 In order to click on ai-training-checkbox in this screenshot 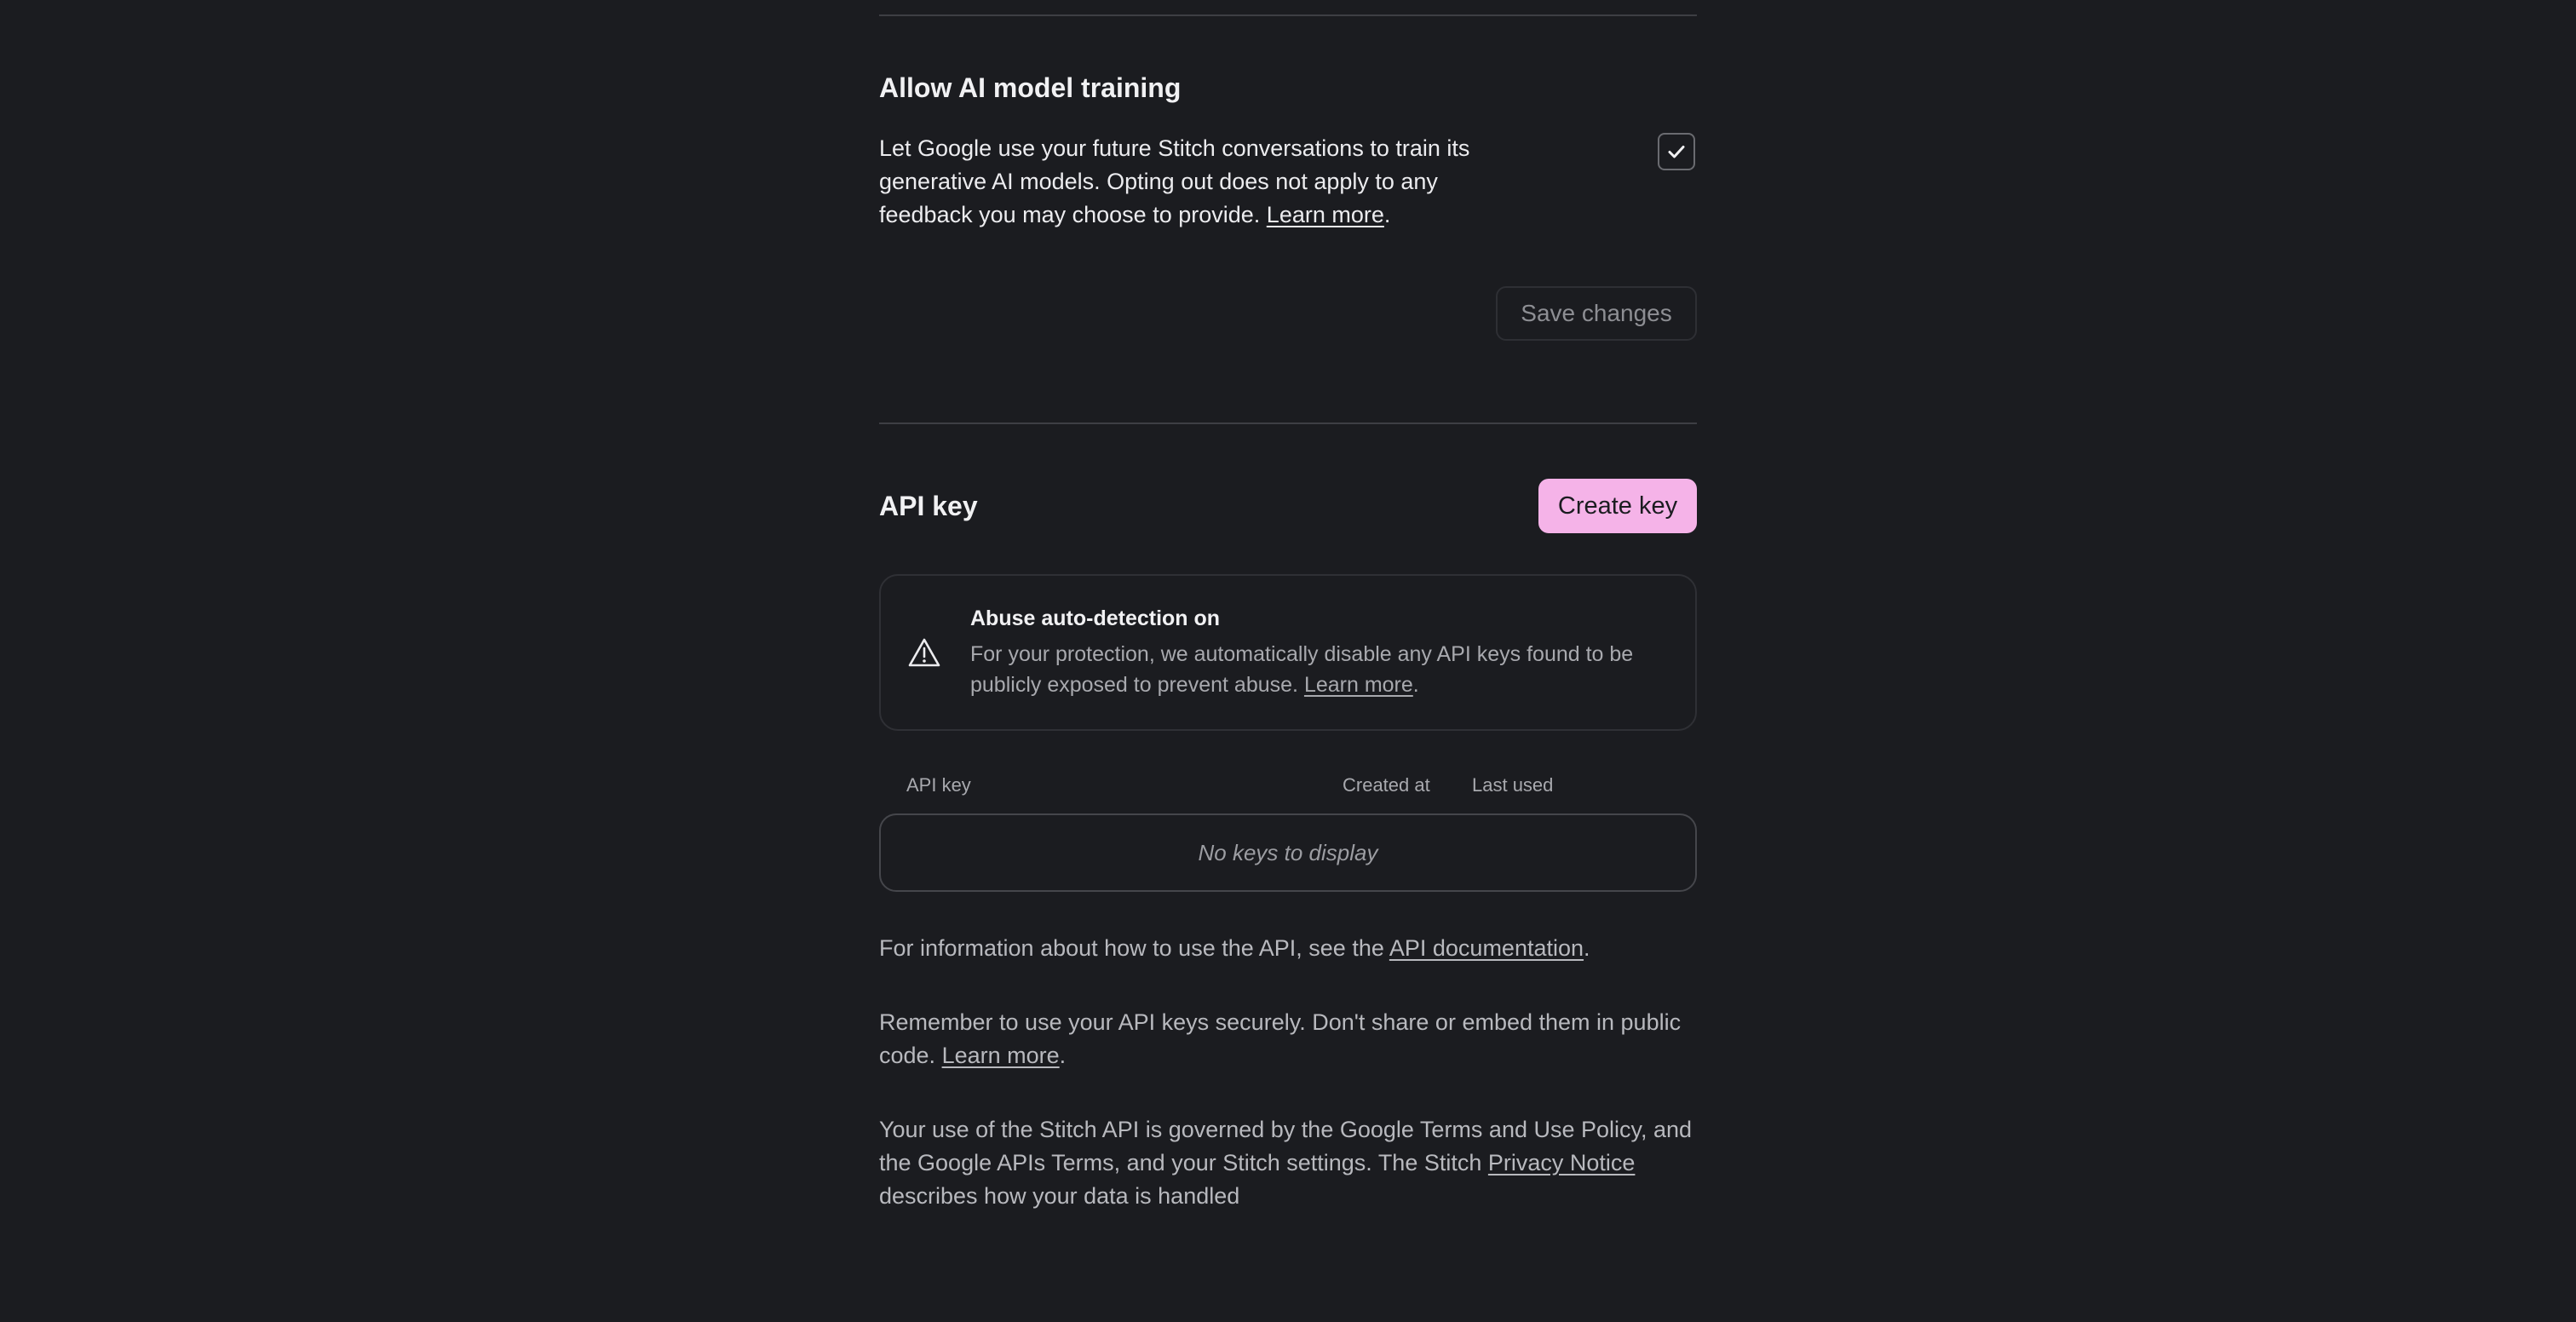, I will do `click(1677, 151)`.